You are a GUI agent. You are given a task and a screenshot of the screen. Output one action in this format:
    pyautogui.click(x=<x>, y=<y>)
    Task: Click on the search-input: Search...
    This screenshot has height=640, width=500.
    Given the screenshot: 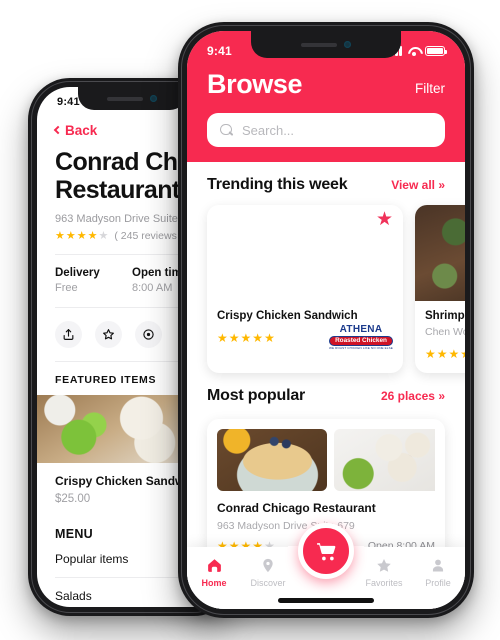 What is the action you would take?
    pyautogui.click(x=268, y=130)
    